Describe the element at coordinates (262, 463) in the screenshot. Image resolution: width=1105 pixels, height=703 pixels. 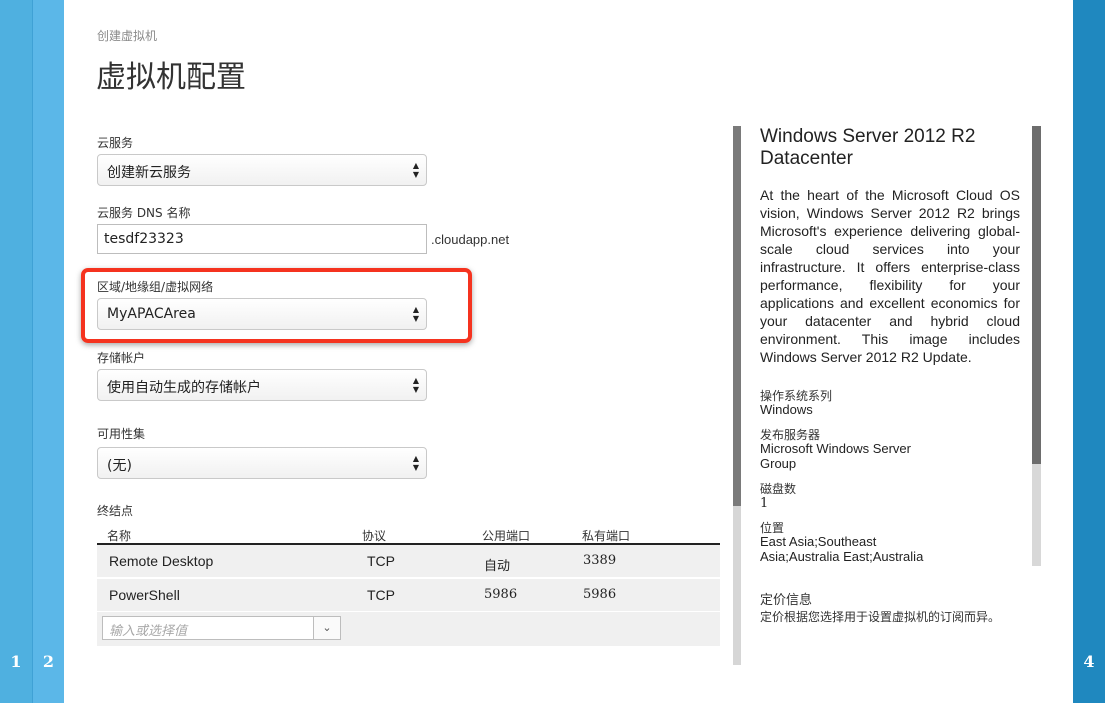
I see `availability-set-select: (无) ▲ ▼` at that location.